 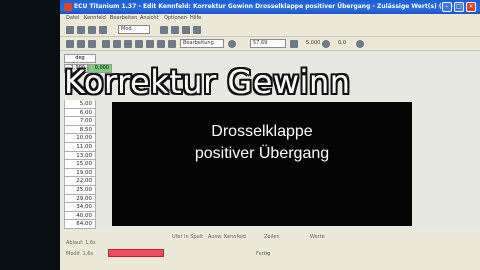 I want to click on status-text: Ablauf: 1,6s, so click(x=81, y=243).